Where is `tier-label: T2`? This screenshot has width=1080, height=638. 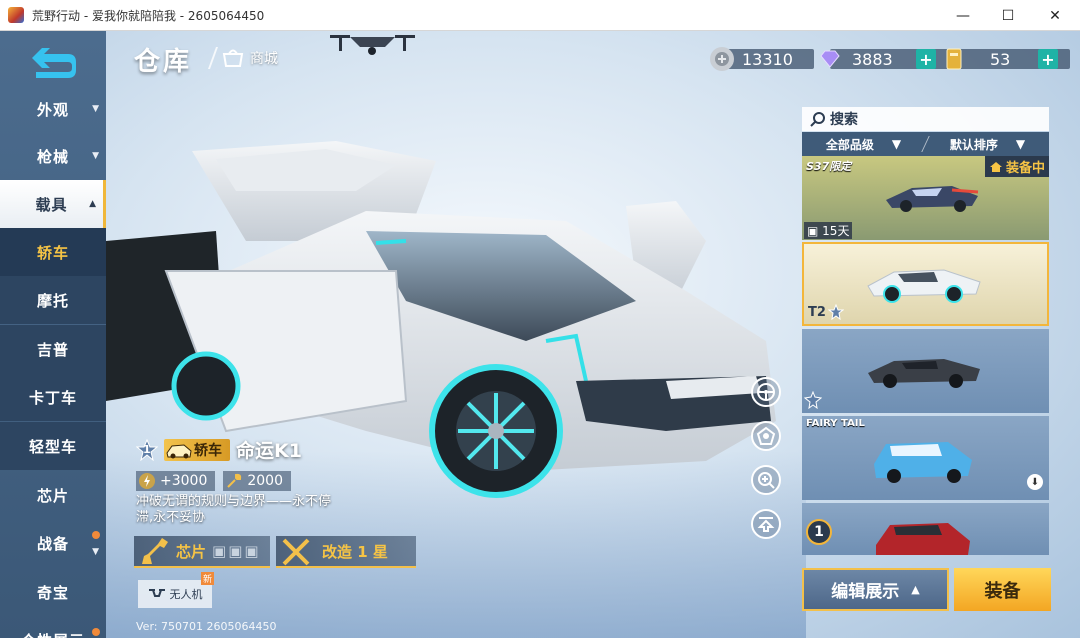
tier-label: T2 is located at coordinates (817, 312).